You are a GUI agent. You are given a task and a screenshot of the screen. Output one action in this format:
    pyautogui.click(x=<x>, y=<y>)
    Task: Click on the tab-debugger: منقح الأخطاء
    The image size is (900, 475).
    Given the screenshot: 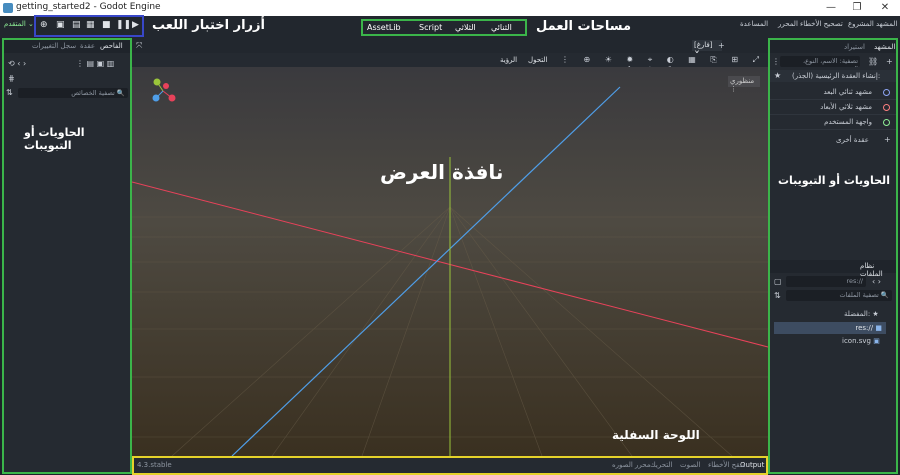 What is the action you would take?
    pyautogui.click(x=727, y=465)
    